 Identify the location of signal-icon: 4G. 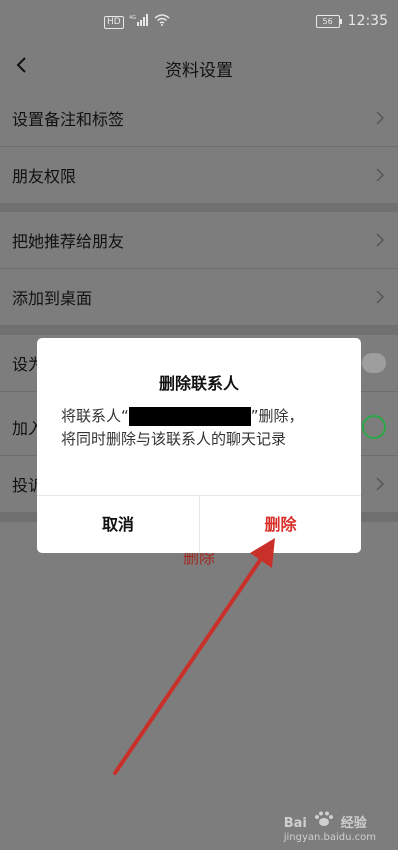
(139, 22).